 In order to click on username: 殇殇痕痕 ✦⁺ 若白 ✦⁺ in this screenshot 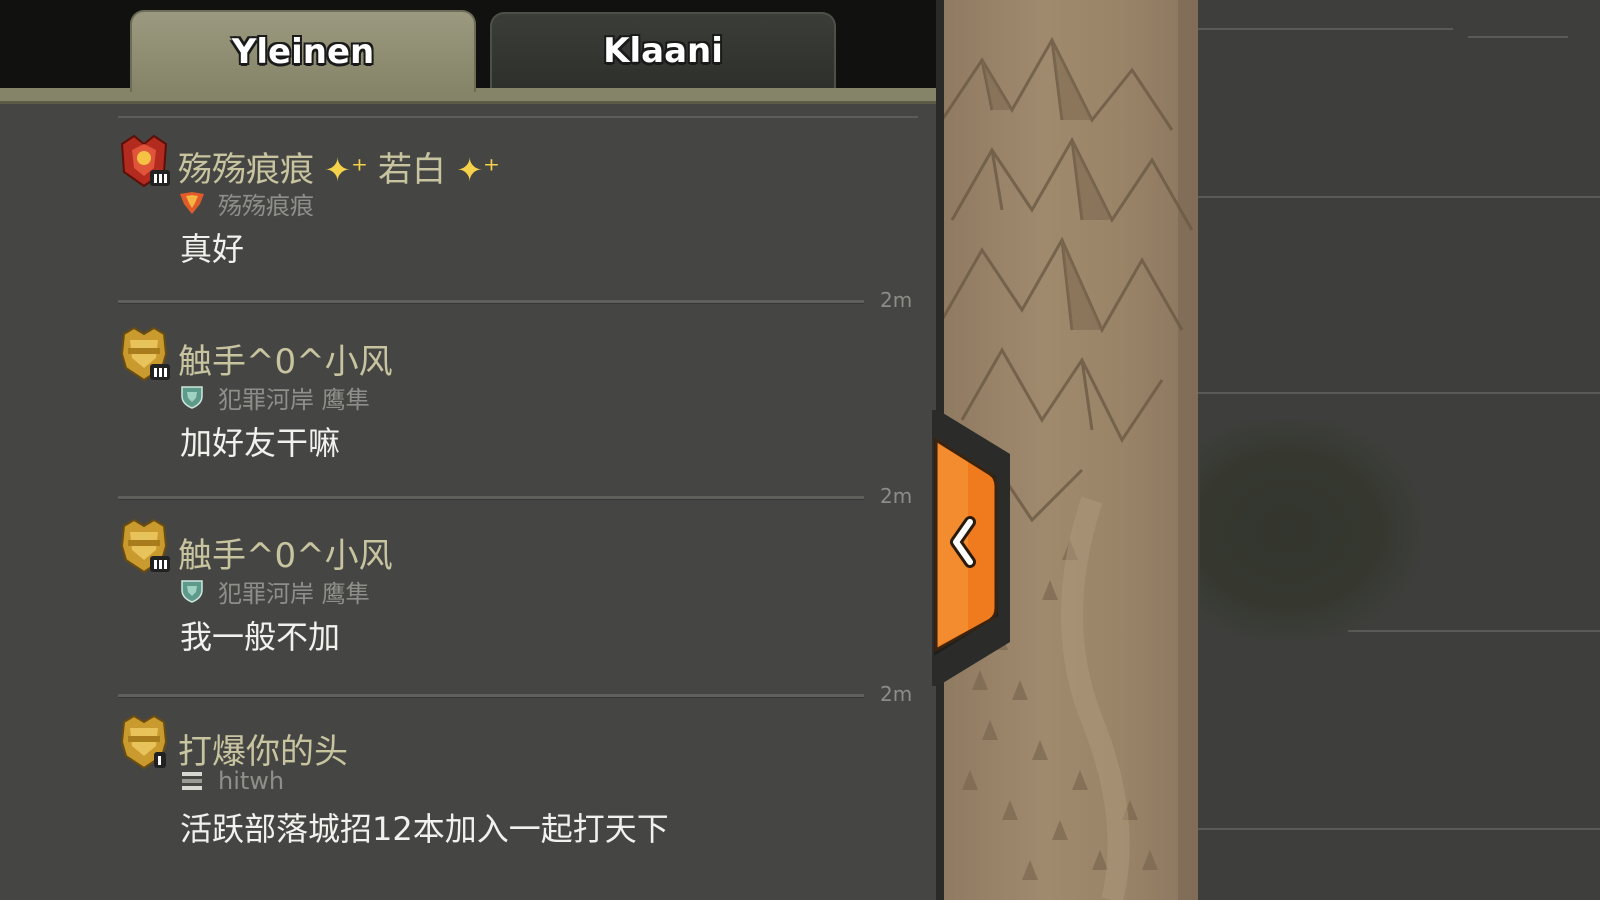, I will do `click(339, 166)`.